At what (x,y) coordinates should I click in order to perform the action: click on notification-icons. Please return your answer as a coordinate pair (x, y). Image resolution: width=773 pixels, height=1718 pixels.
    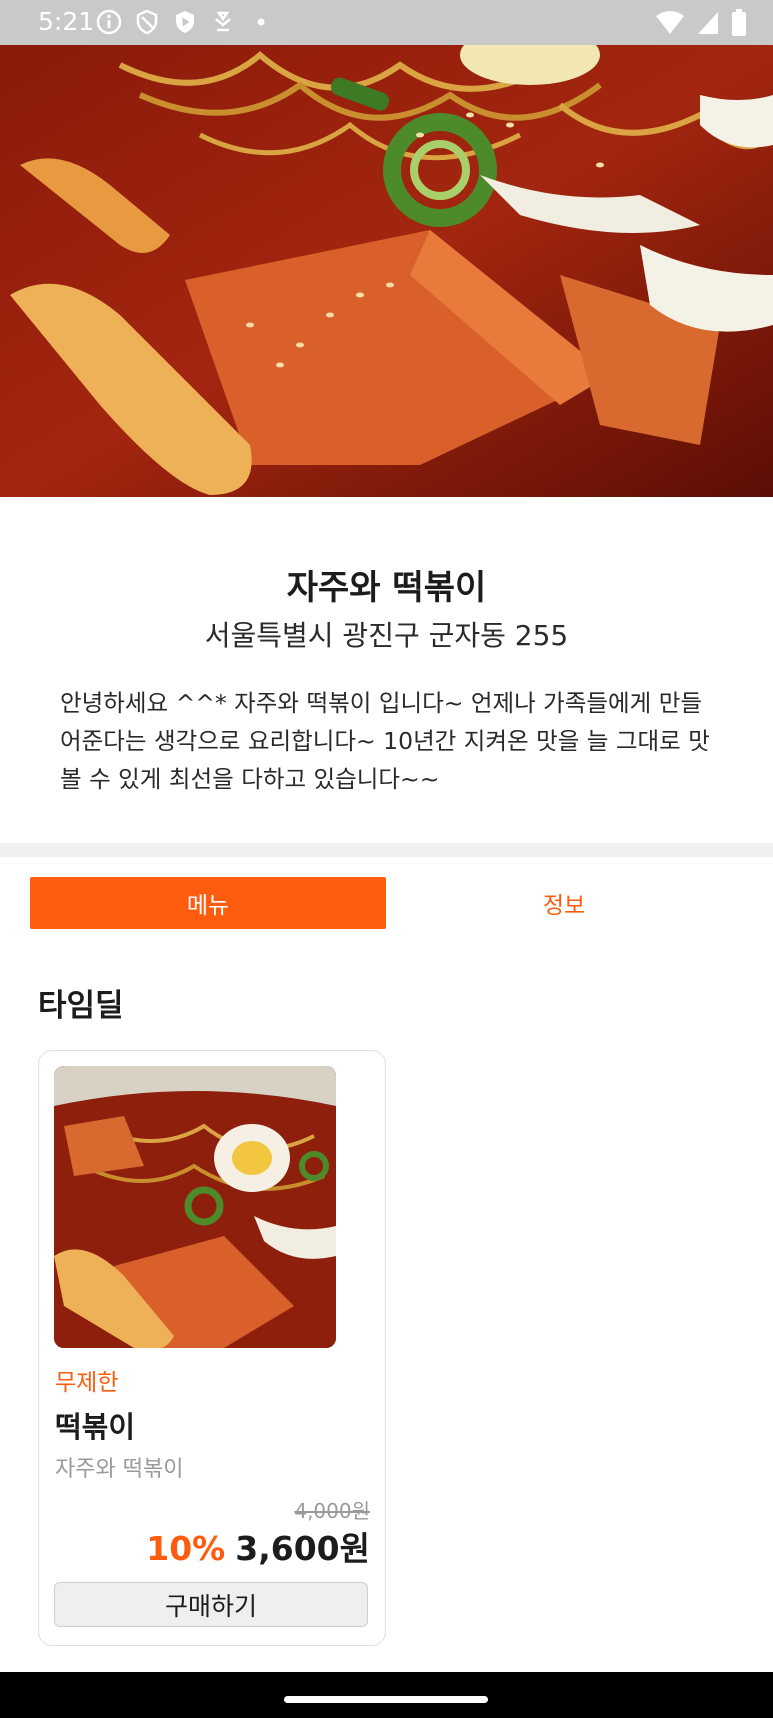
    Looking at the image, I should click on (185, 22).